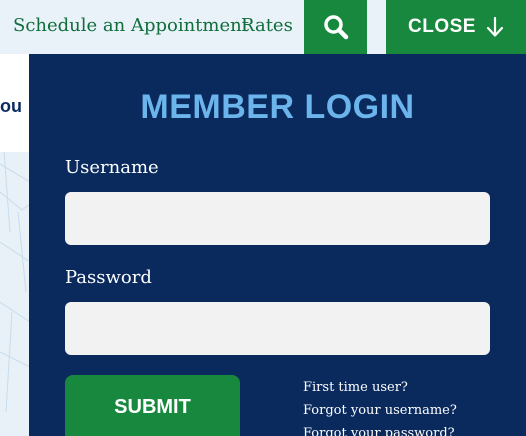 Image resolution: width=526 pixels, height=436 pixels. I want to click on password-label: Password, so click(108, 277).